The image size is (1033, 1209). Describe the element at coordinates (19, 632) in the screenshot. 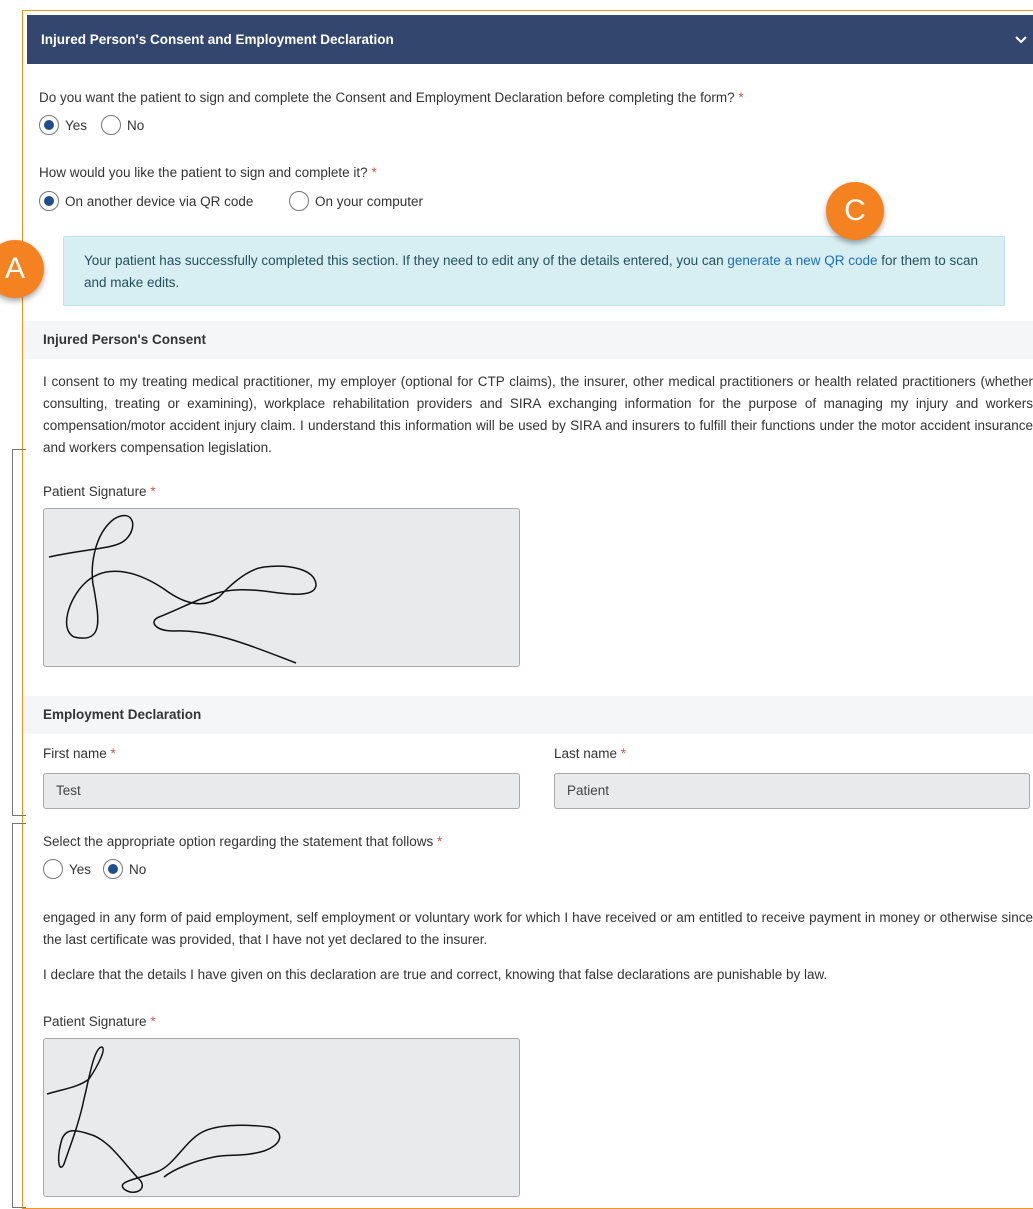

I see `annotation-bracket-b` at that location.